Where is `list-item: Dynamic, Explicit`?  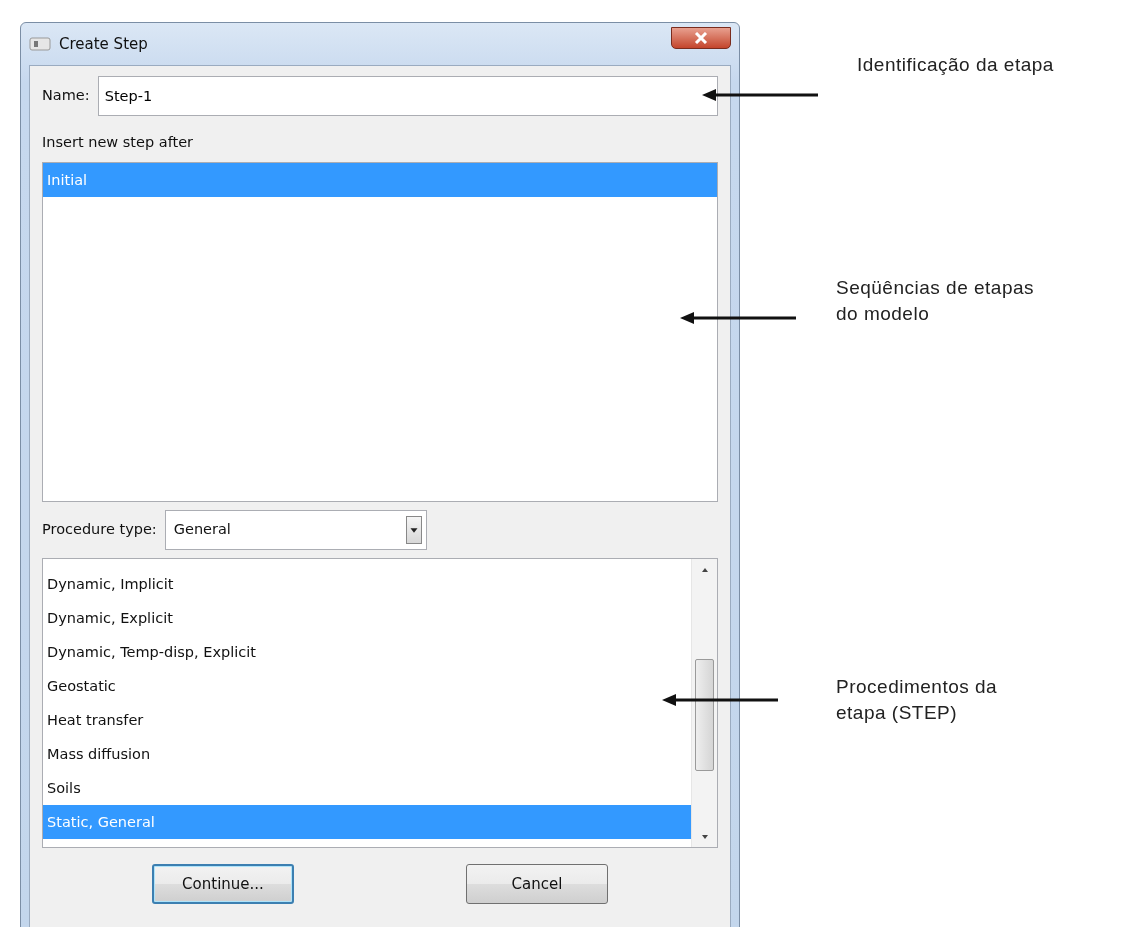 list-item: Dynamic, Explicit is located at coordinates (367, 617).